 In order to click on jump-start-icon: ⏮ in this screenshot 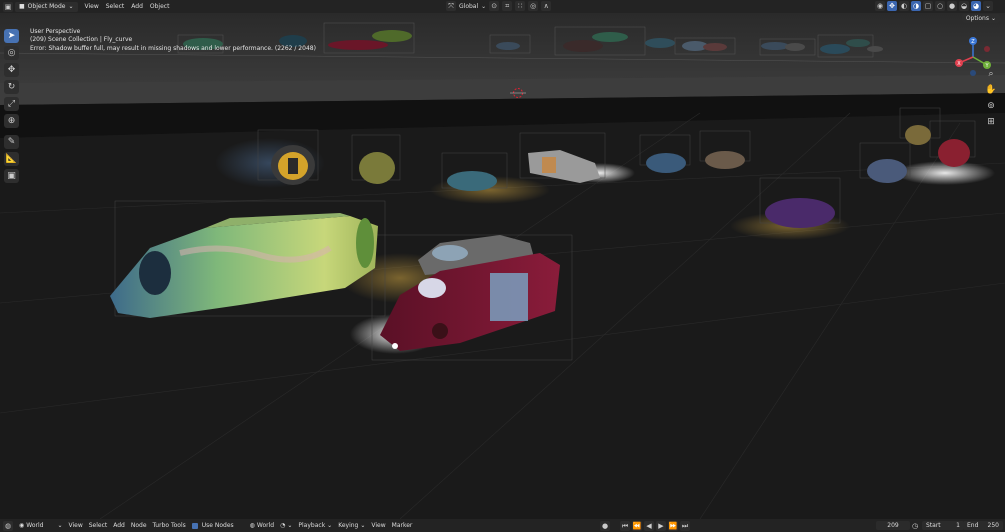, I will do `click(625, 525)`.